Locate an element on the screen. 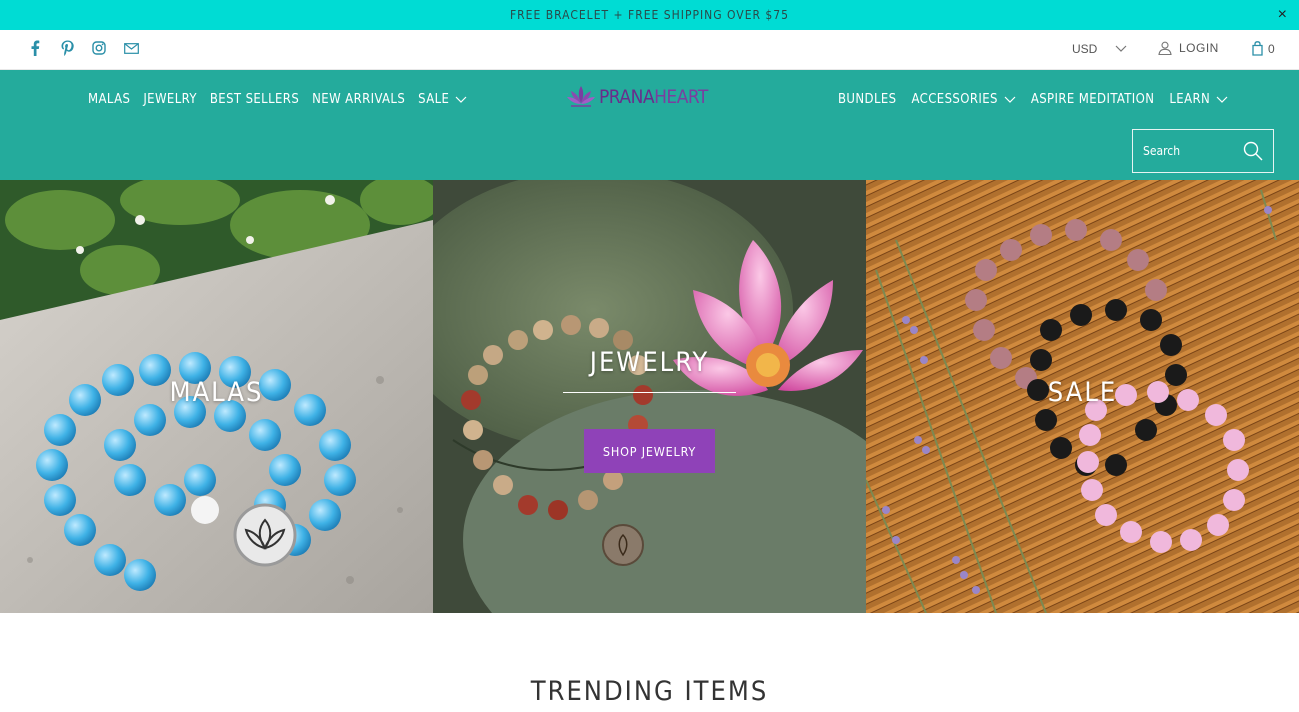 The image size is (1299, 712). nav-item-new-arrivals: NEW ARRIVALS is located at coordinates (358, 99).